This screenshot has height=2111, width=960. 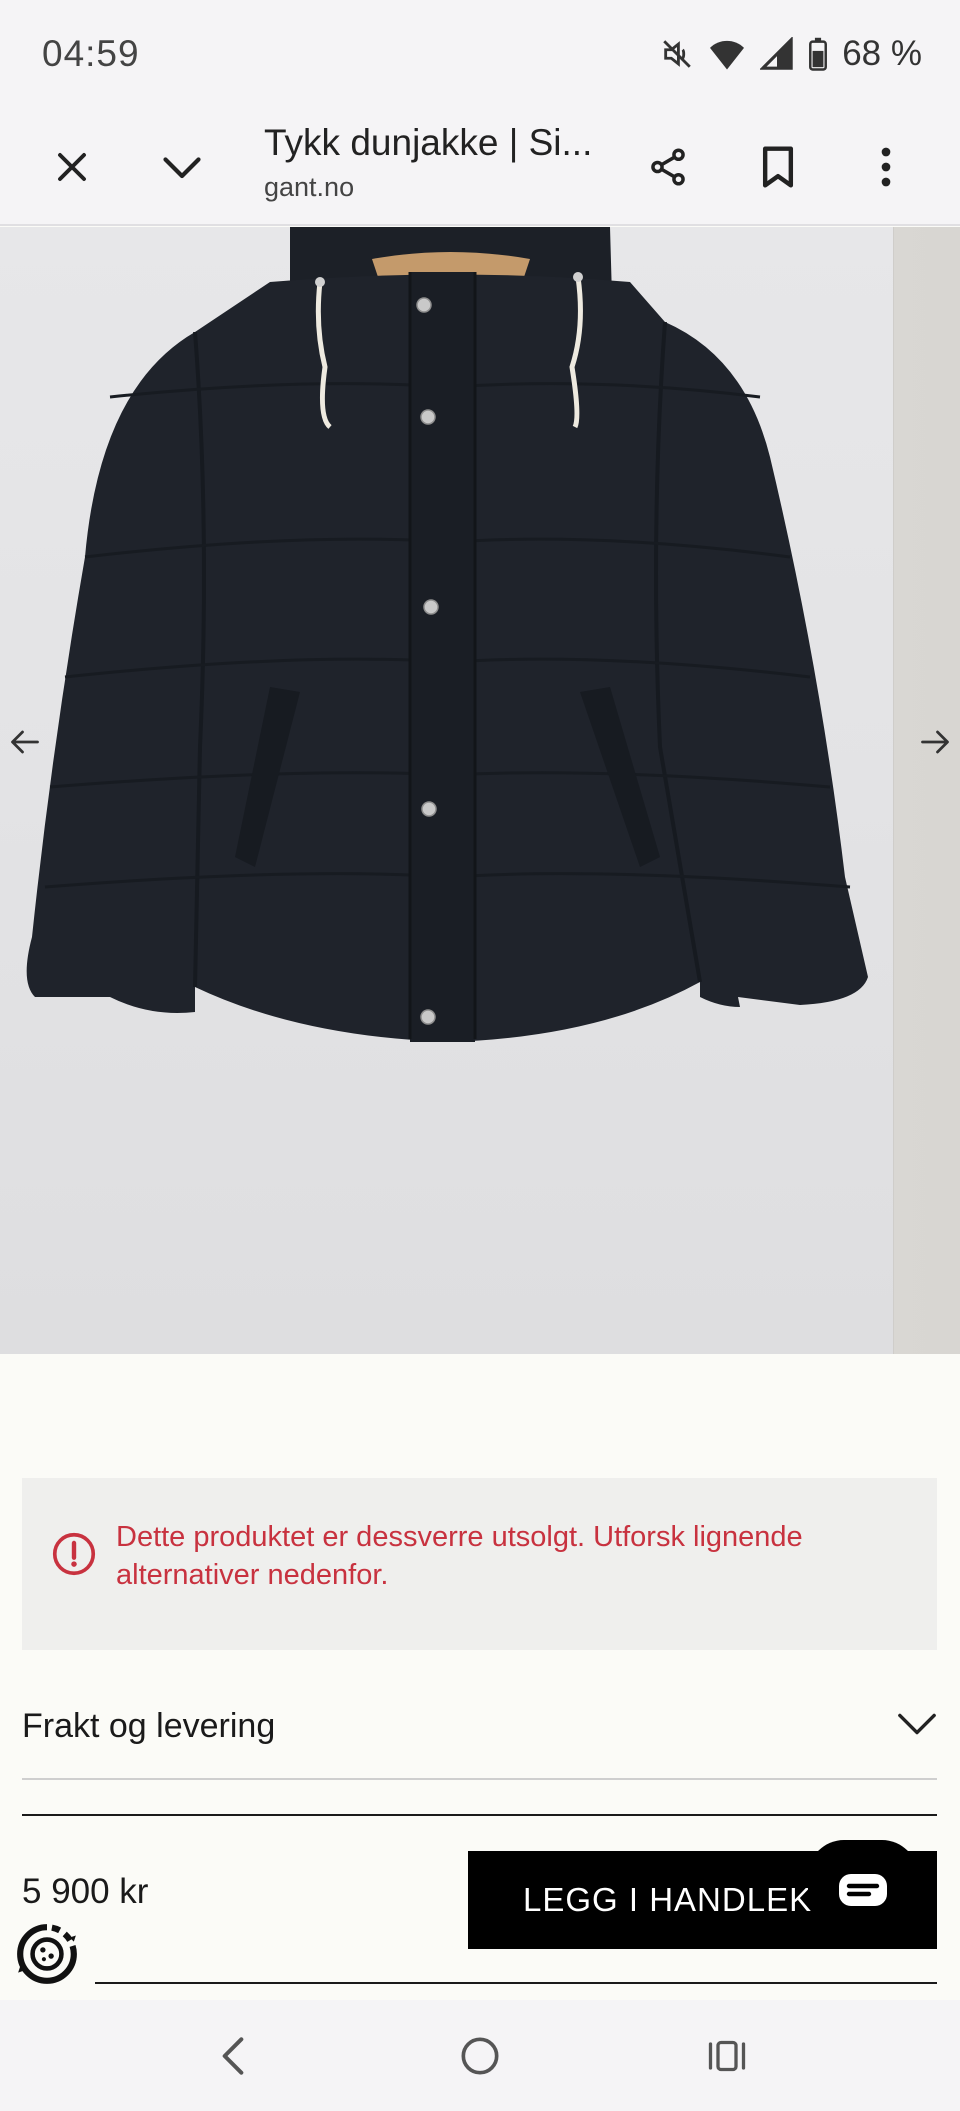 I want to click on browser-toolbar: Tykk dunjakke | Si... gant.no, so click(x=480, y=167).